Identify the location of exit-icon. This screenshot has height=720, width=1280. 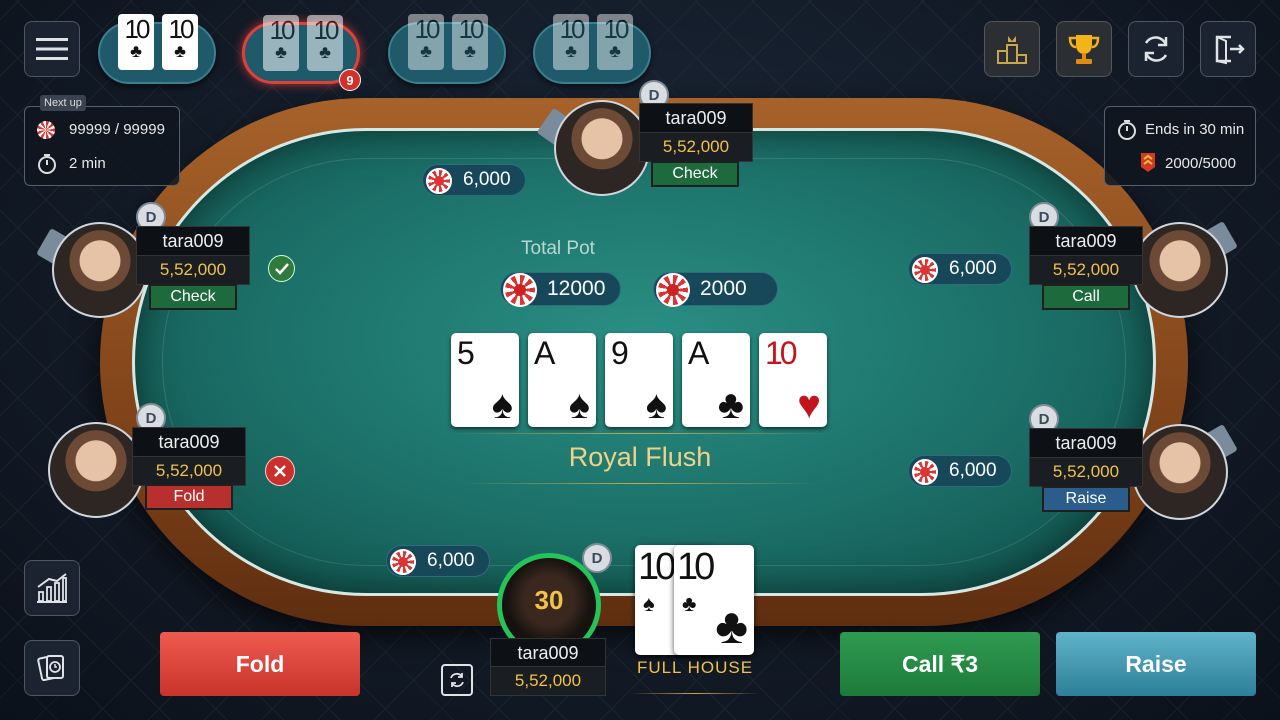
(1230, 50).